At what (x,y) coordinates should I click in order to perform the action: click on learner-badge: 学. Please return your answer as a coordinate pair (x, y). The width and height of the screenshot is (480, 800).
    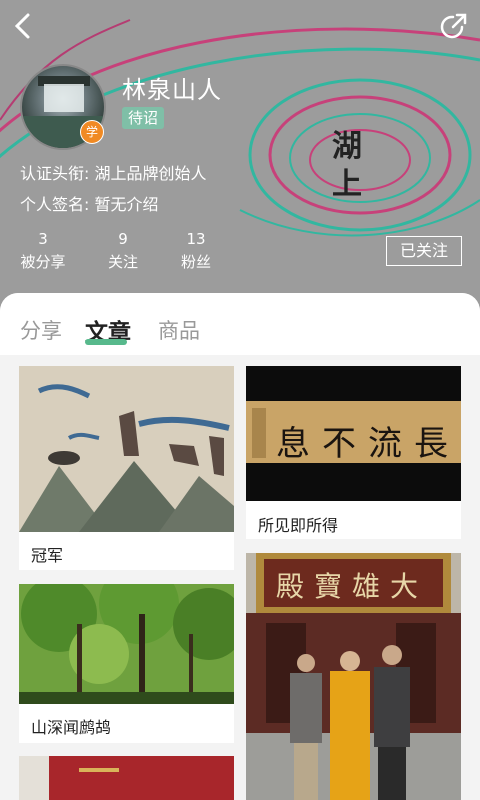
    Looking at the image, I should click on (92, 132).